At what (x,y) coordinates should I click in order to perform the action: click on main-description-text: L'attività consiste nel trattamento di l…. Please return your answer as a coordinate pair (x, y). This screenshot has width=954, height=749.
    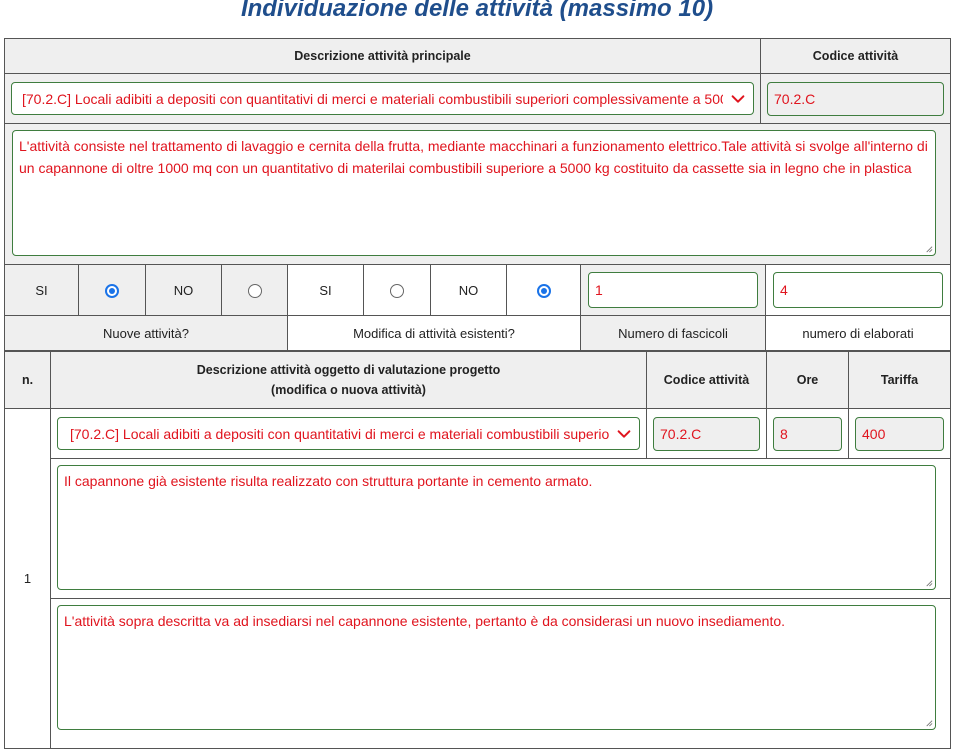
    Looking at the image, I should click on (473, 157).